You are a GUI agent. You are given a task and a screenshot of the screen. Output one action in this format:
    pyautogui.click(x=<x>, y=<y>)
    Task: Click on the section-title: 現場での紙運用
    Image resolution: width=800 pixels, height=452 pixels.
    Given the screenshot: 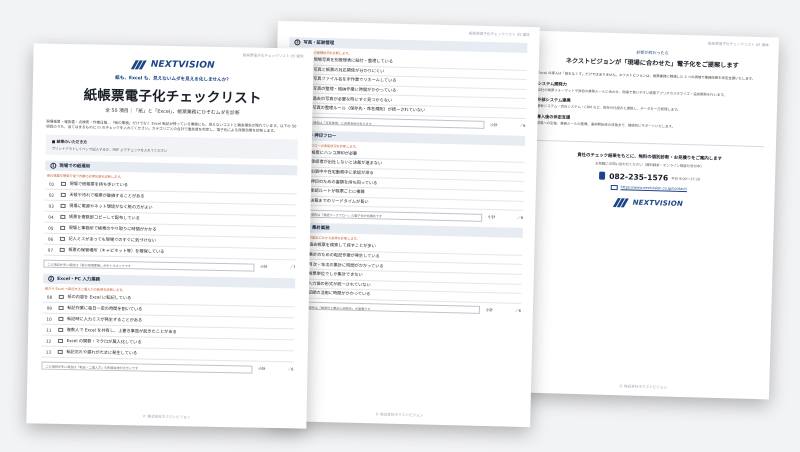 What is the action you would take?
    pyautogui.click(x=75, y=166)
    